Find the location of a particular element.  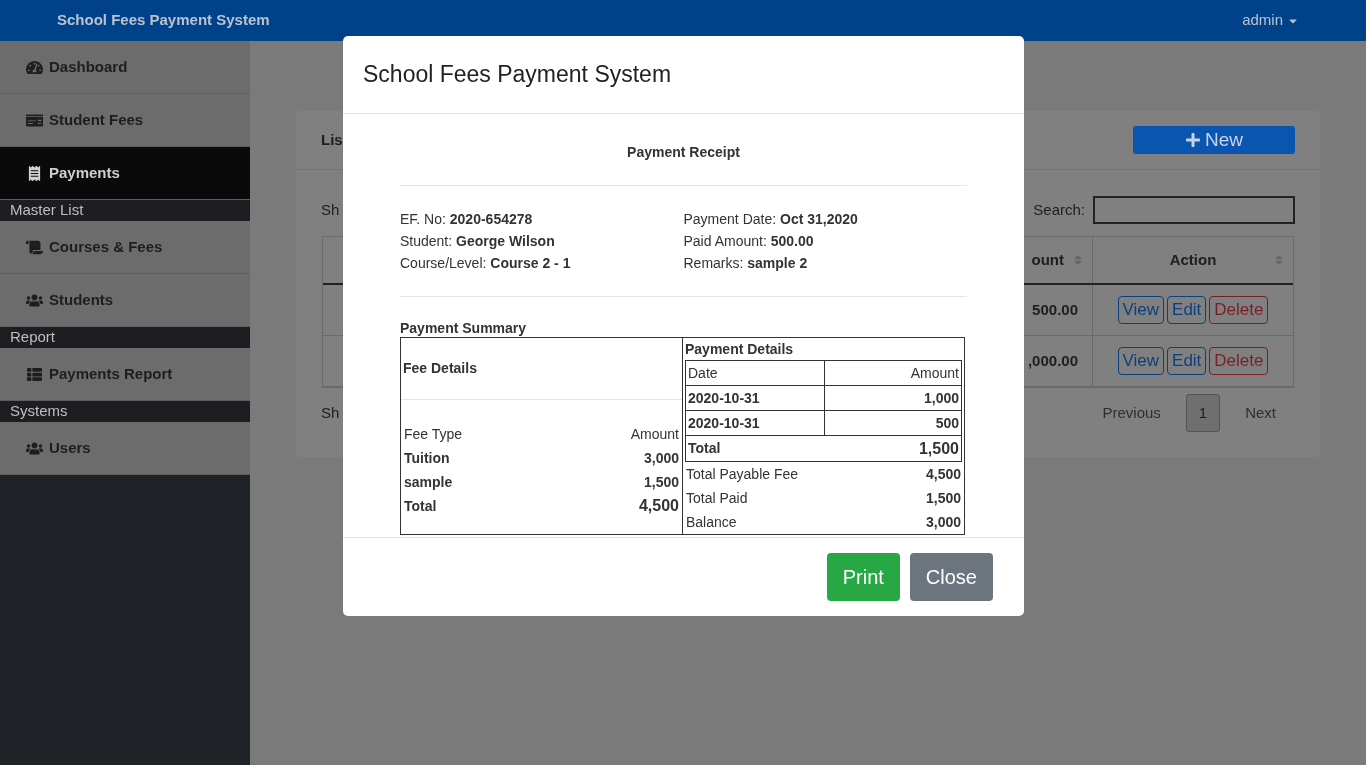

new-button: New is located at coordinates (1214, 140).